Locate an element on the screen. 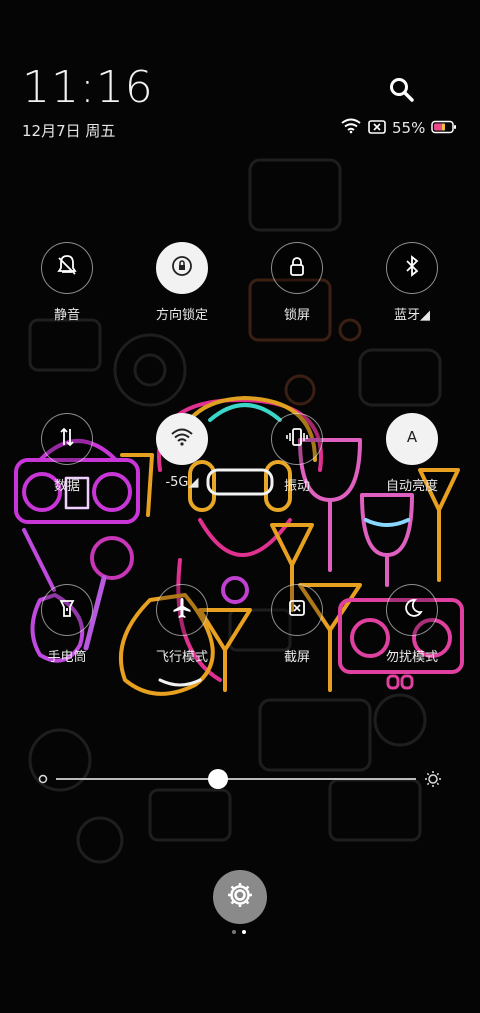  settings-button is located at coordinates (240, 897).